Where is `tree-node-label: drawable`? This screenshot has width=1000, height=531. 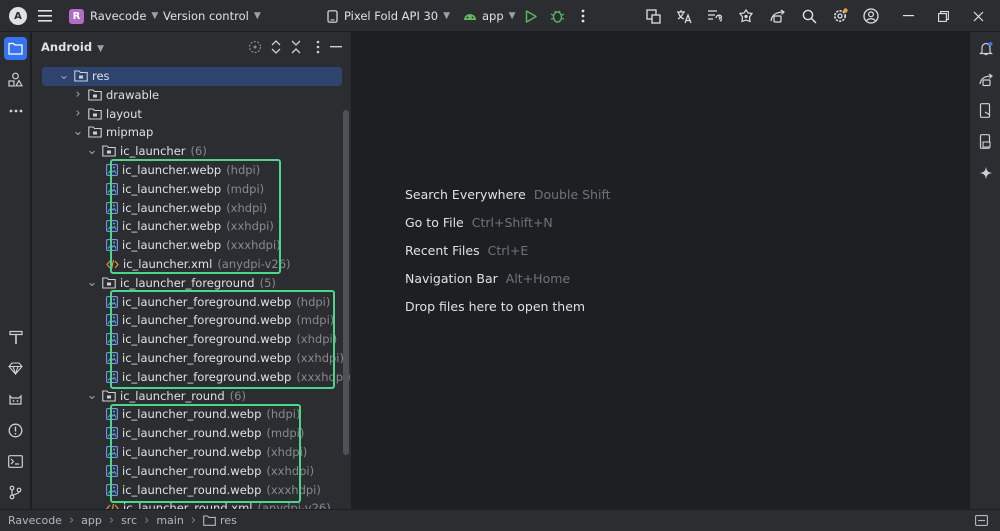
tree-node-label: drawable is located at coordinates (133, 94).